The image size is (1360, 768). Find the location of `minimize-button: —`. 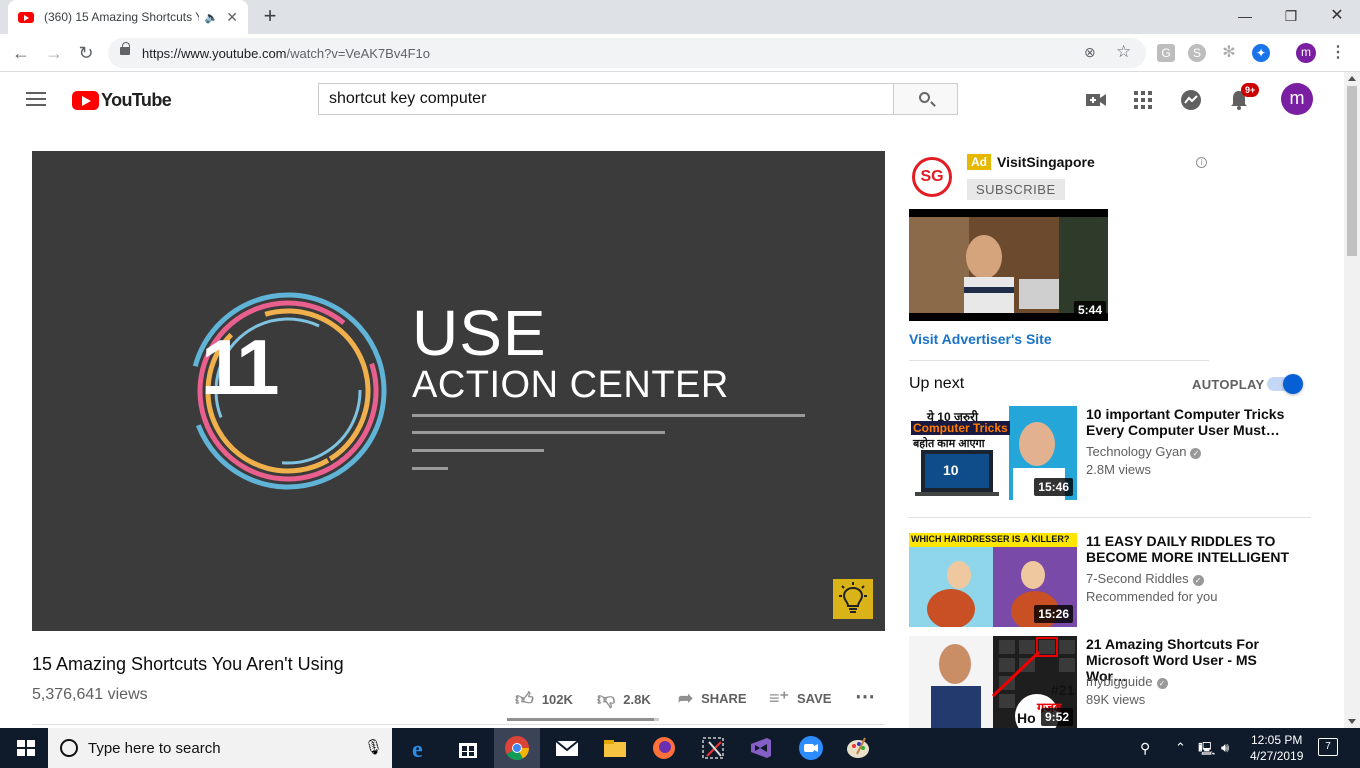

minimize-button: — is located at coordinates (1245, 16).